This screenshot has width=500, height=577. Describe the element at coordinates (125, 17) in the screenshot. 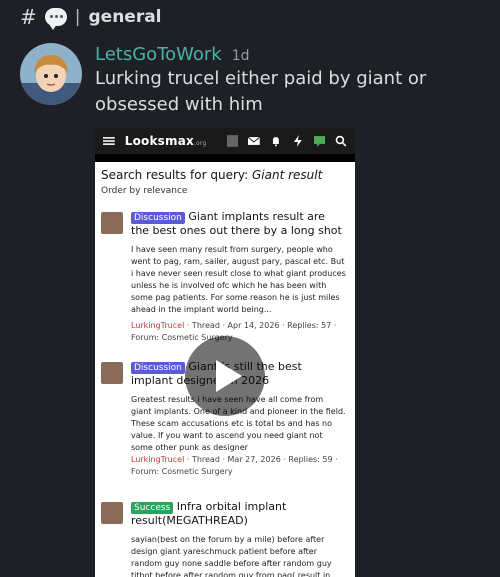

I see `channel-name: general` at that location.